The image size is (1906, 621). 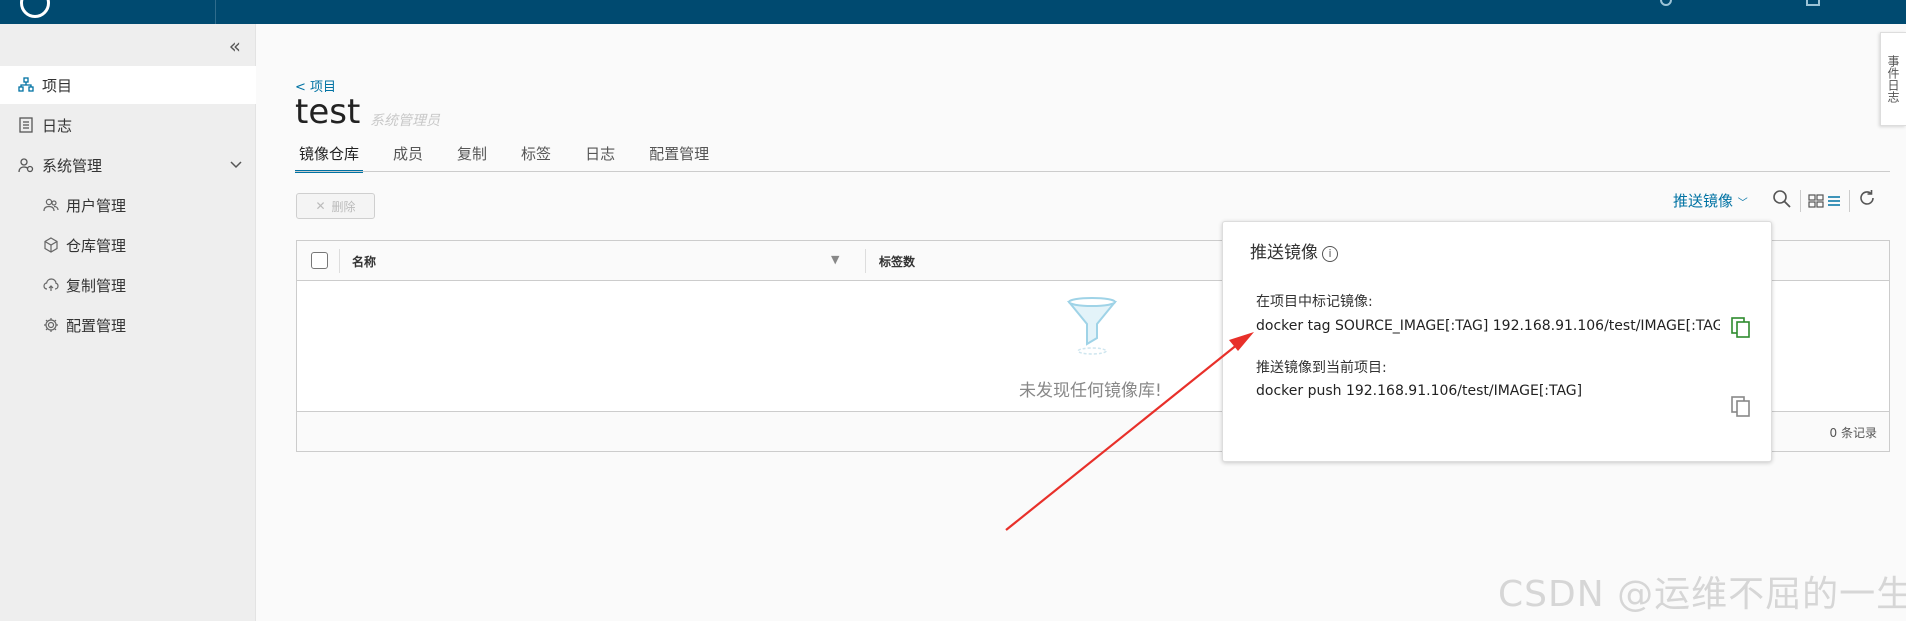 What do you see at coordinates (57, 85) in the screenshot?
I see `sidebar-item-label: 项目` at bounding box center [57, 85].